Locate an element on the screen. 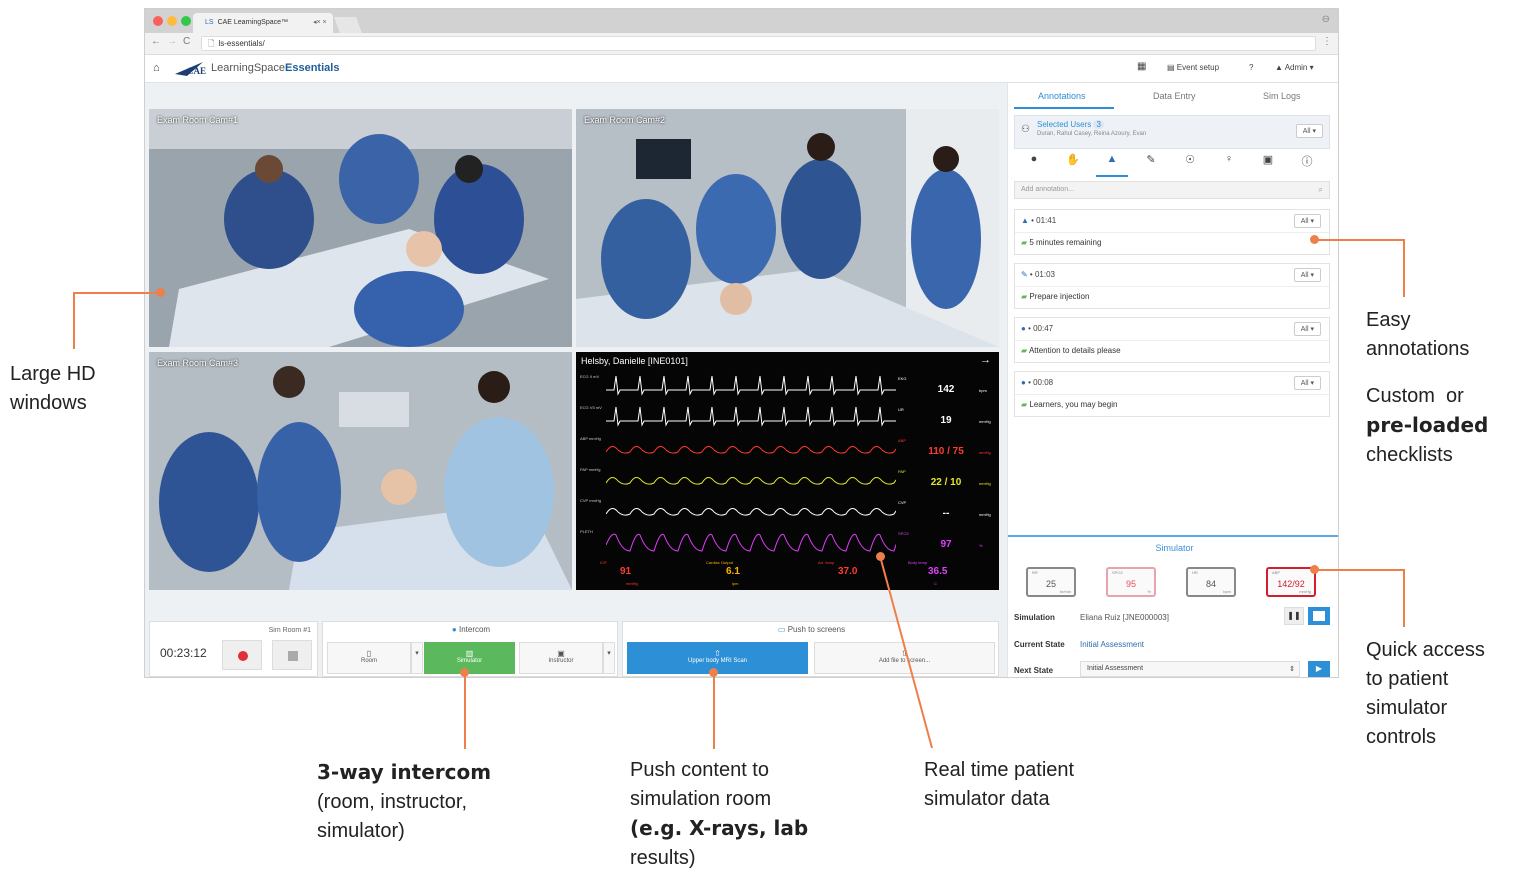 Image resolution: width=1518 pixels, height=873 pixels. screen-icon: ▭ is located at coordinates (782, 629).